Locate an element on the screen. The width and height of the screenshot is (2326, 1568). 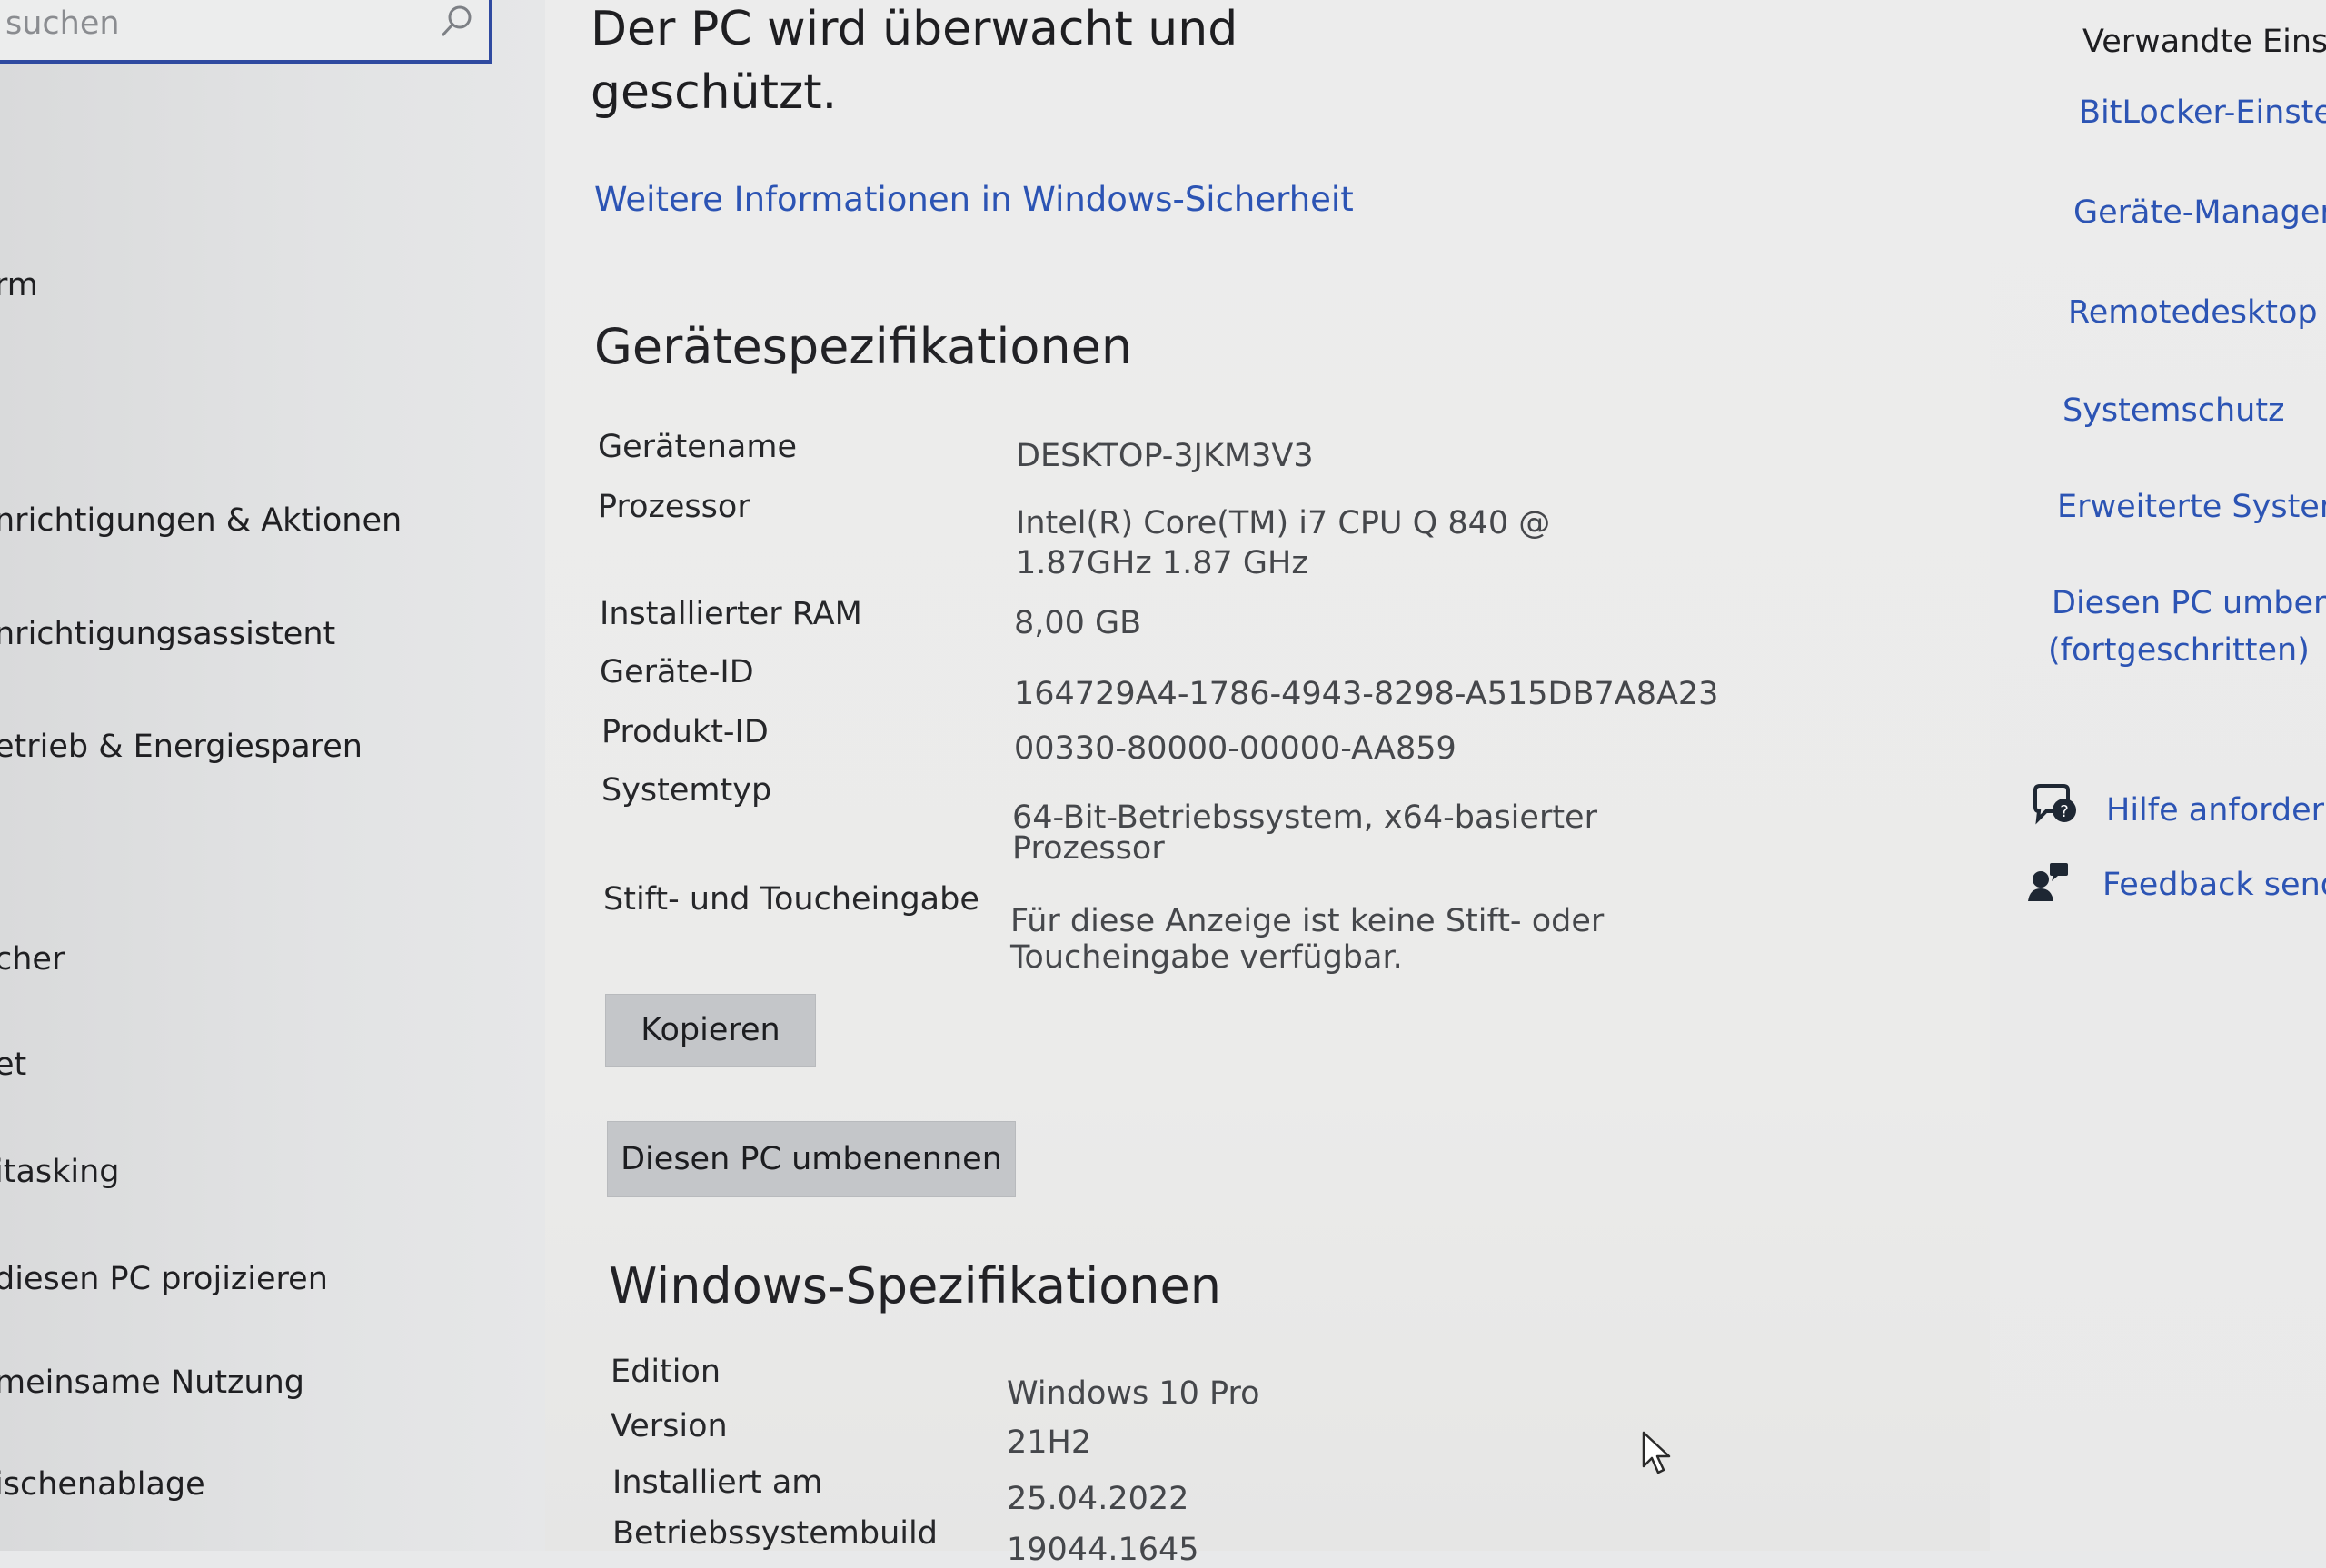
installed-on-label: Installiert am is located at coordinates (717, 1482).